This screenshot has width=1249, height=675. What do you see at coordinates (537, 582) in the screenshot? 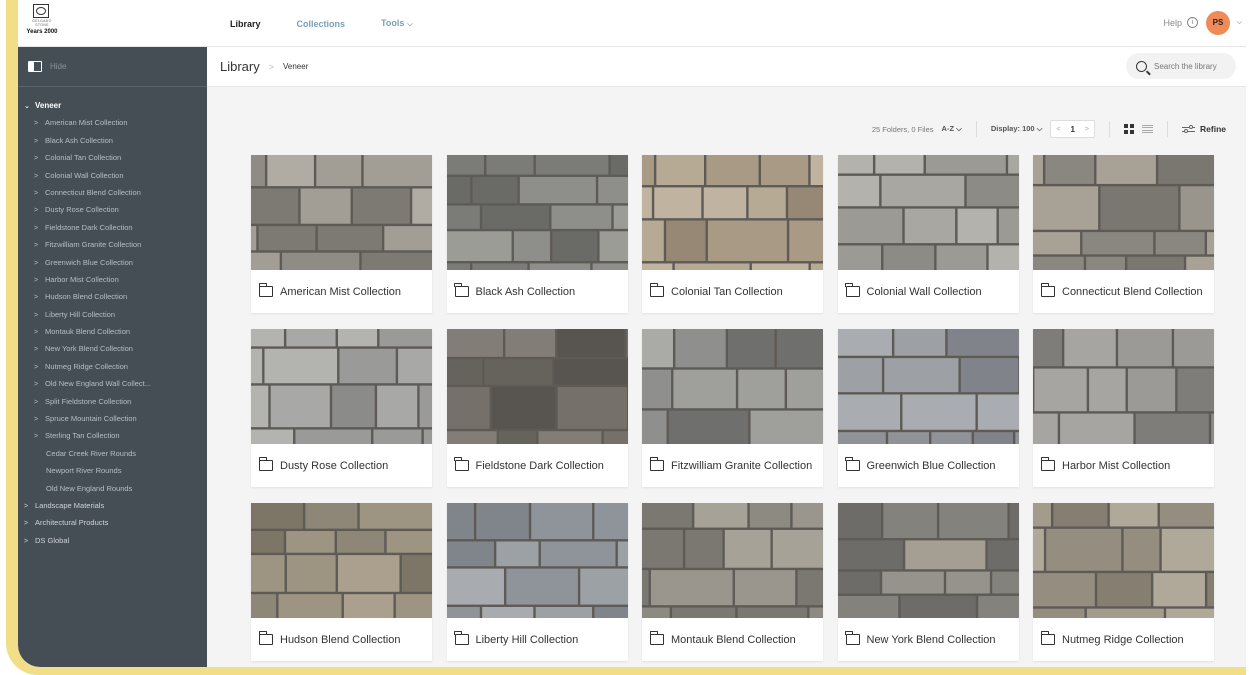
I see `folder-card: Liberty Hill Collection` at bounding box center [537, 582].